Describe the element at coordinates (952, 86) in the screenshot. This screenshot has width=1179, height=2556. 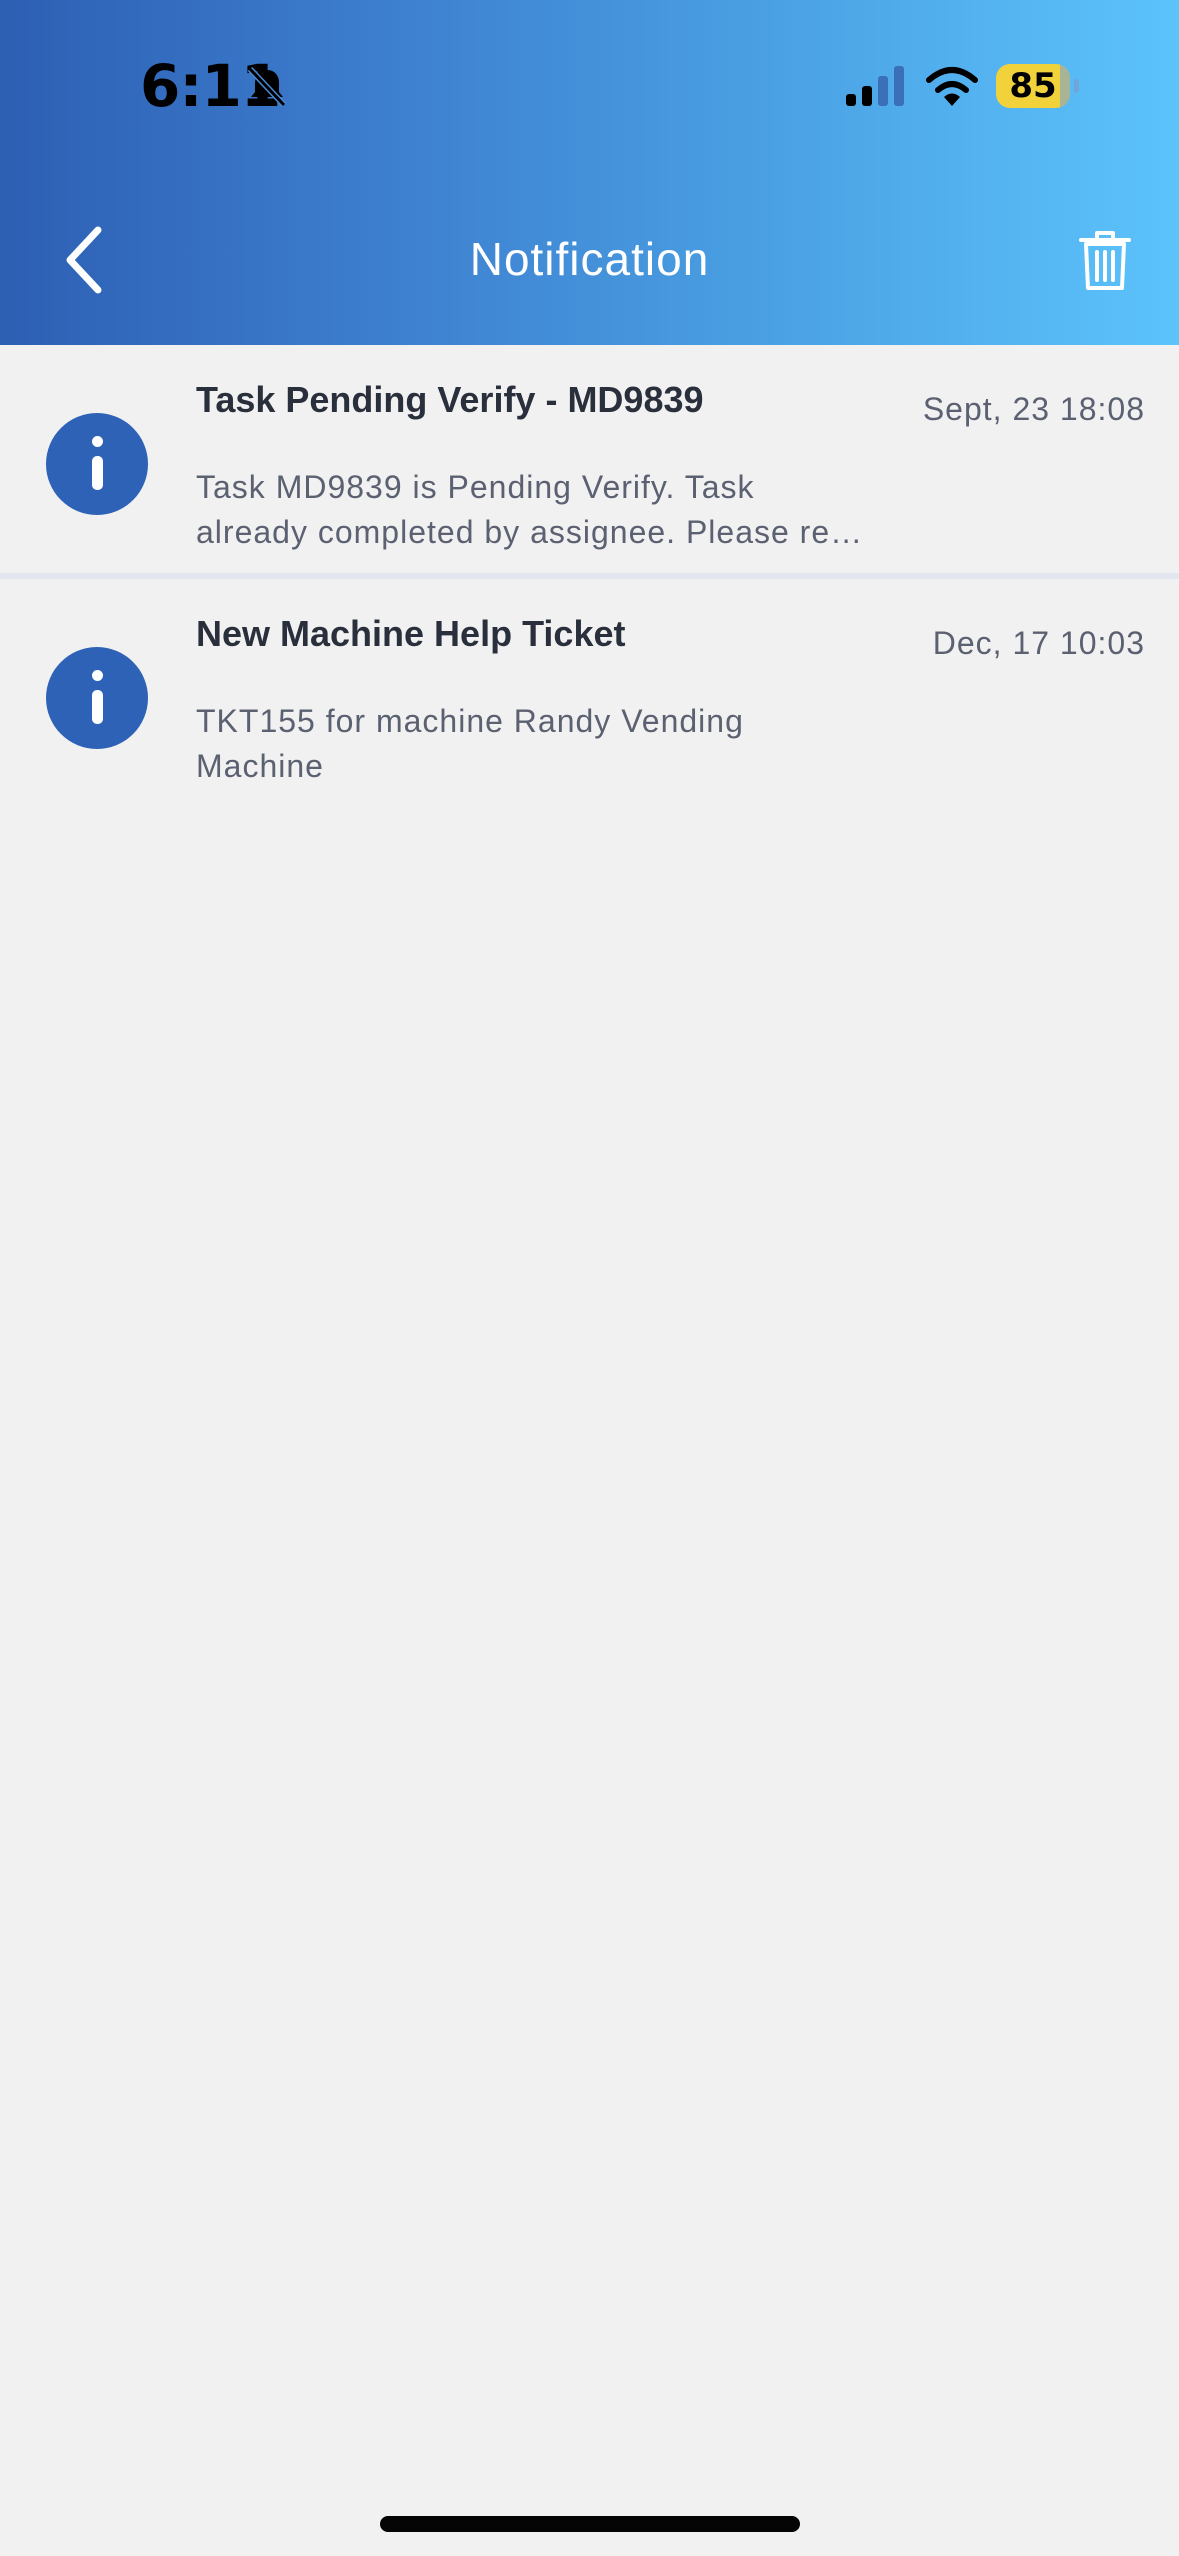
I see `wifi-icon` at that location.